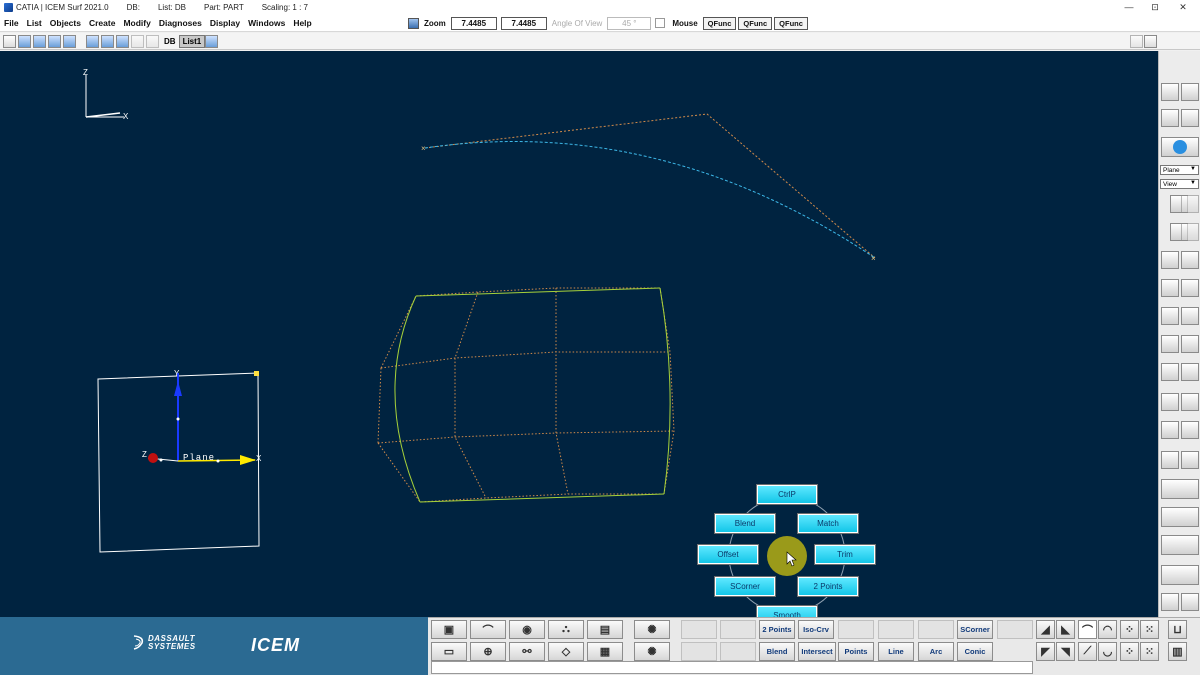 Image resolution: width=1200 pixels, height=675 pixels. Describe the element at coordinates (527, 651) in the screenshot. I see `chain-icon: ⚯` at that location.